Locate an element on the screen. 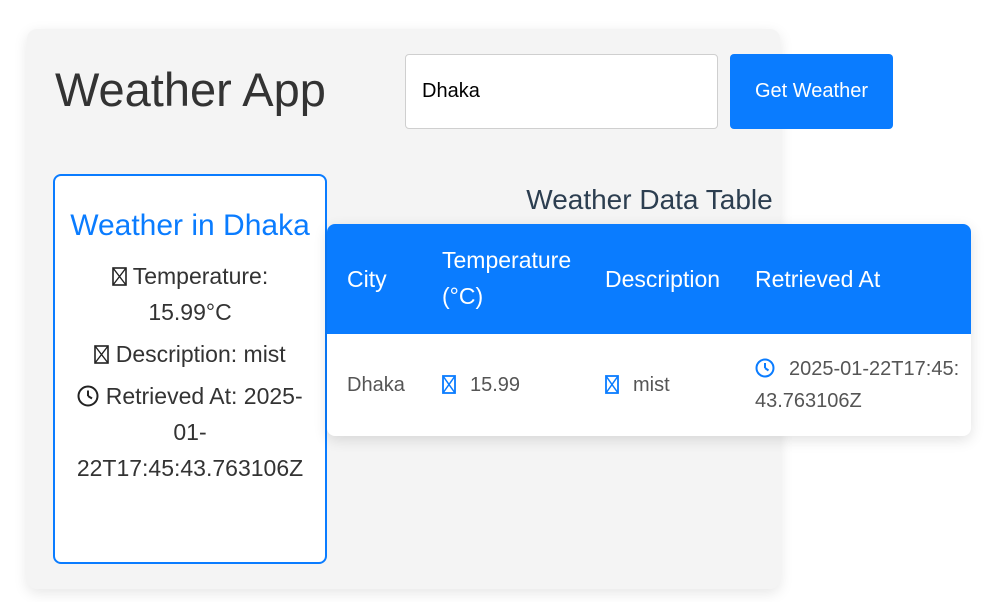  header-city: City is located at coordinates (367, 279).